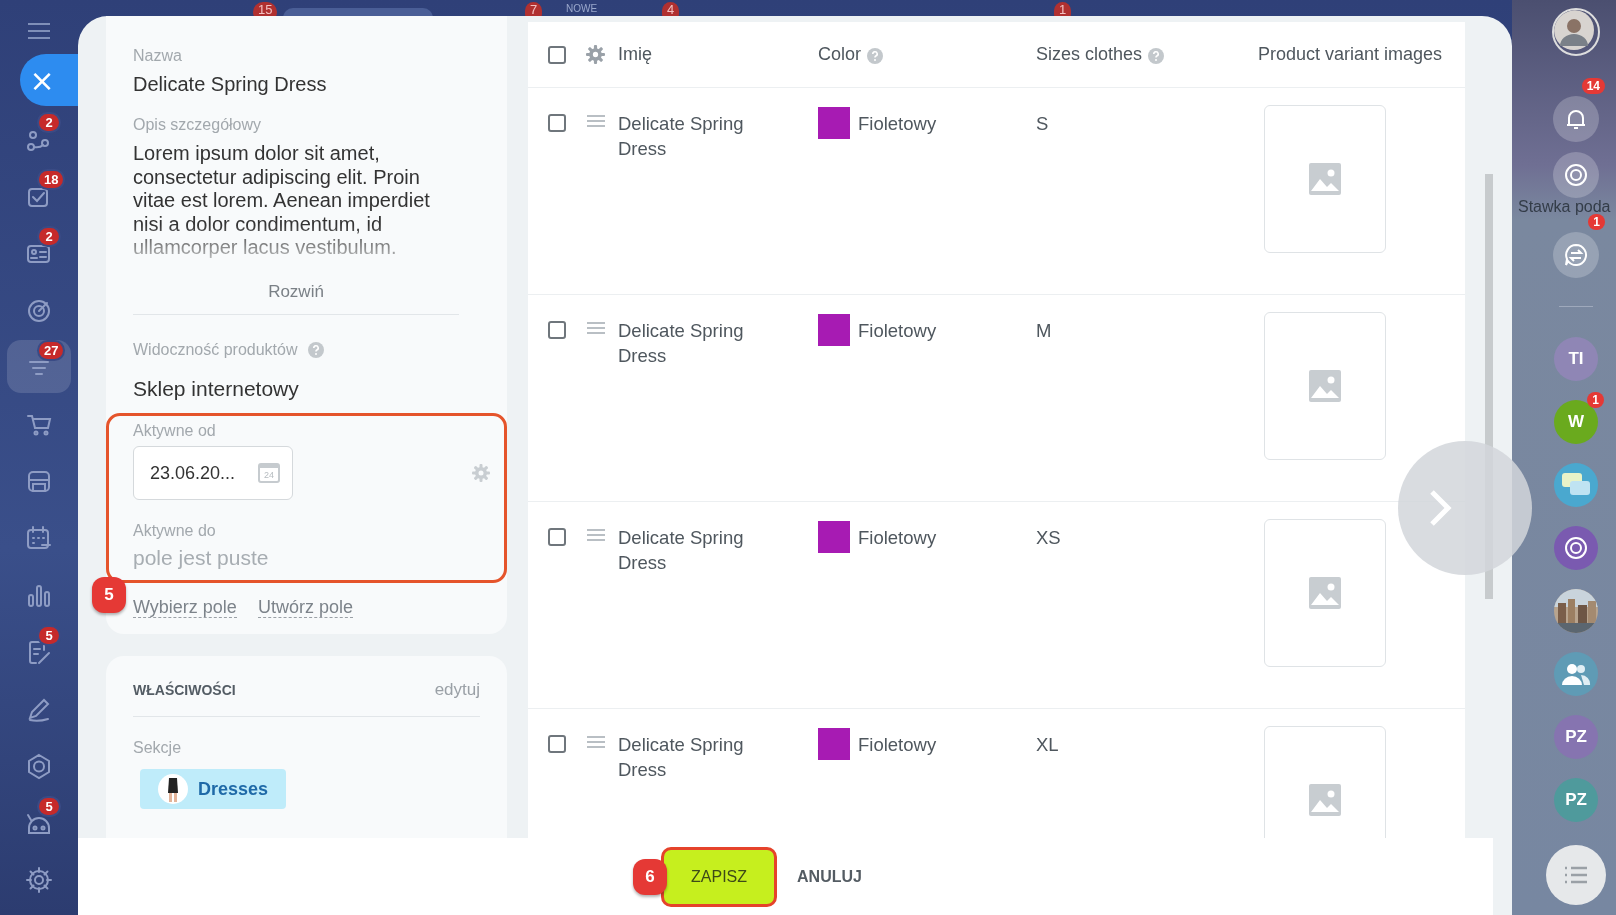  What do you see at coordinates (1049, 538) in the screenshot?
I see `table-cell-text: XS` at bounding box center [1049, 538].